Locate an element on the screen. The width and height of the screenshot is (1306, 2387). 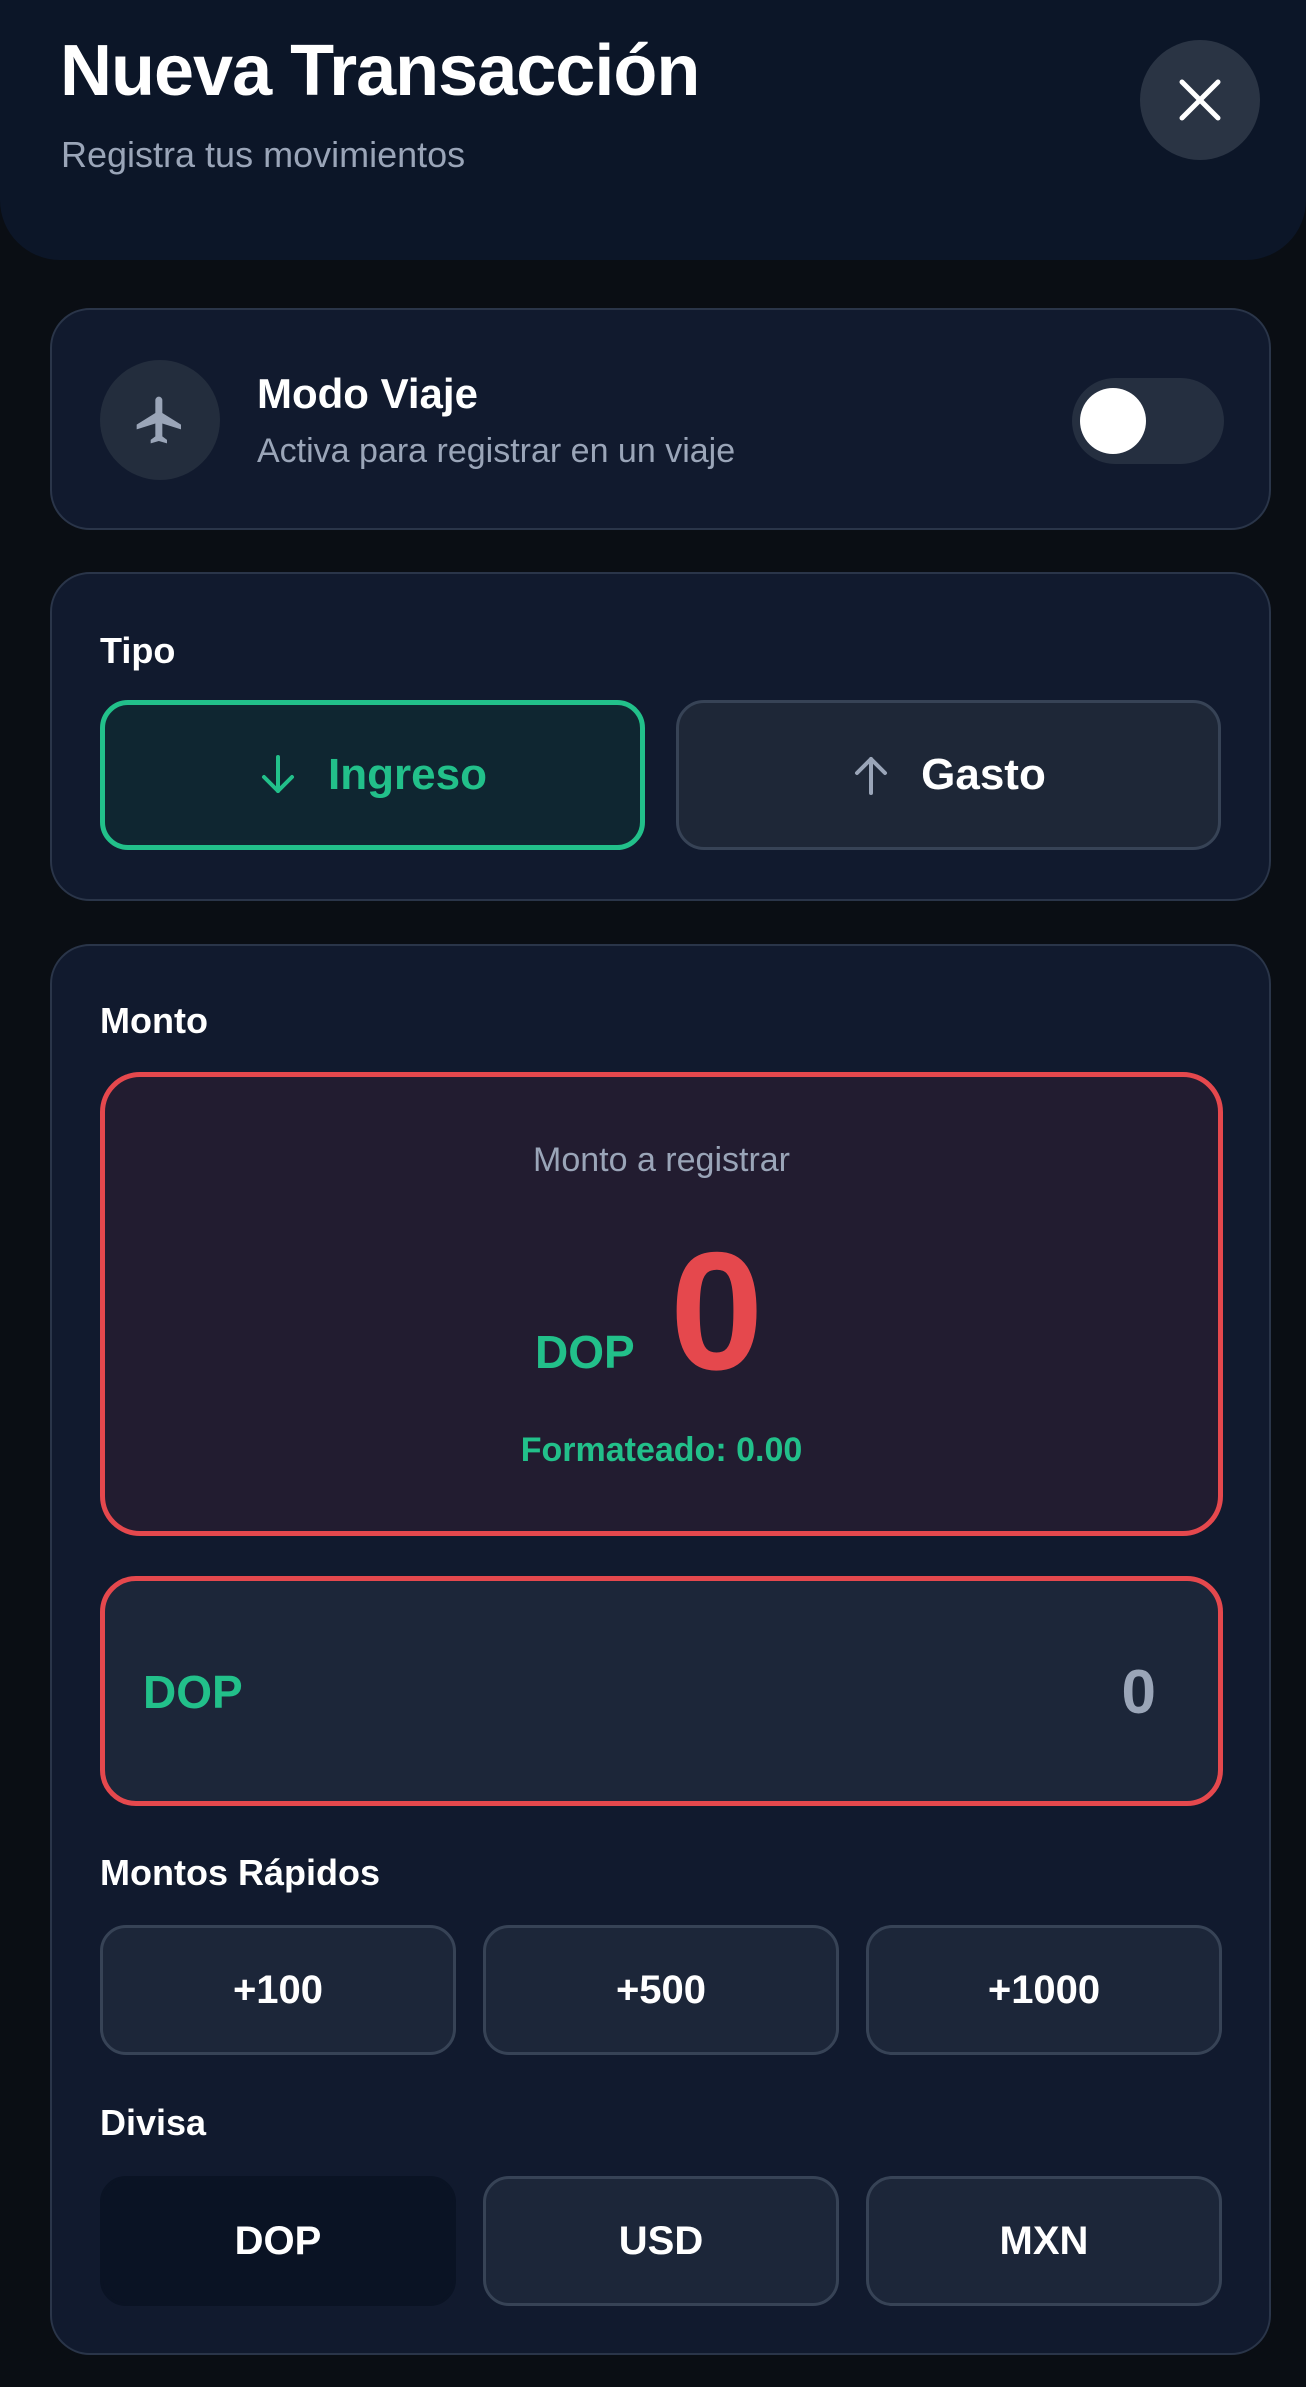
currency-usd: USD is located at coordinates (661, 2241).